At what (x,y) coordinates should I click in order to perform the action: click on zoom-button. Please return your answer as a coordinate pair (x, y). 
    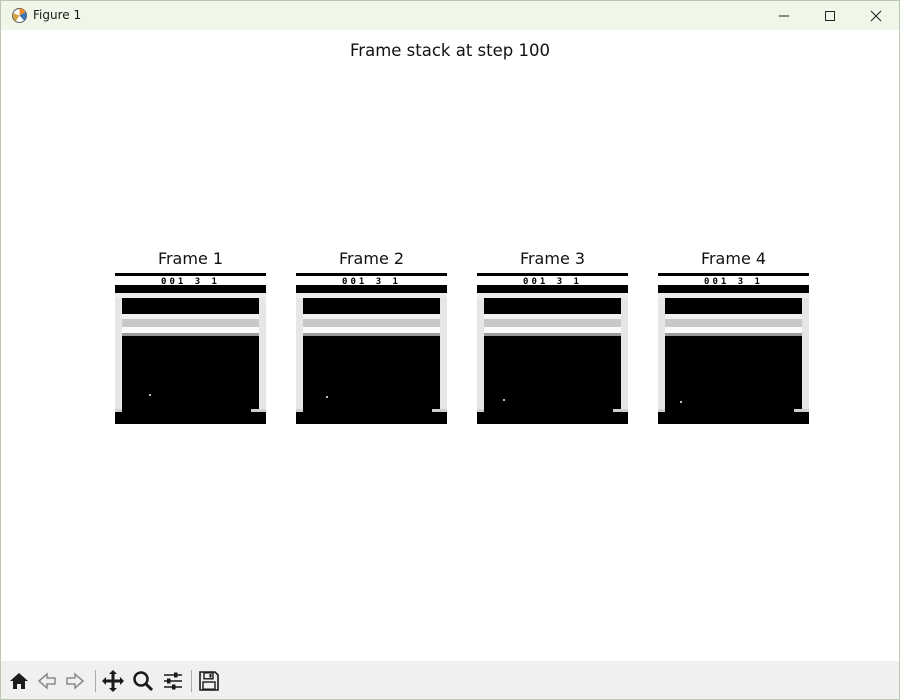
    Looking at the image, I should click on (143, 681).